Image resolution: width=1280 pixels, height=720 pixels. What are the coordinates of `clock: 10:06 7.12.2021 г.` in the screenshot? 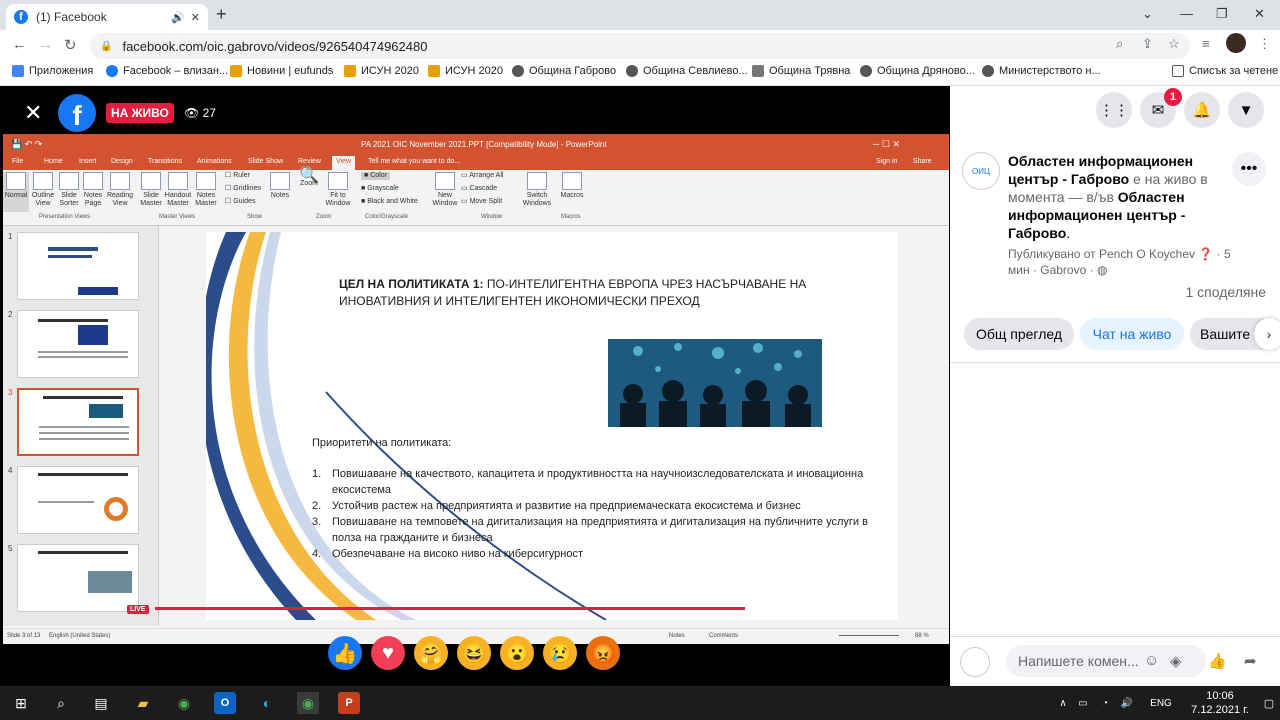 It's located at (1220, 703).